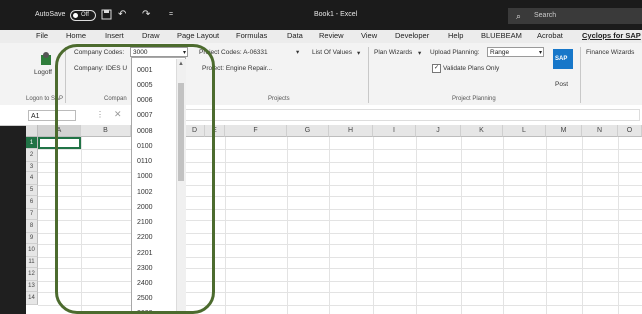 The height and width of the screenshot is (314, 642). What do you see at coordinates (171, 14) in the screenshot?
I see `quick-access-customize-icon: =` at bounding box center [171, 14].